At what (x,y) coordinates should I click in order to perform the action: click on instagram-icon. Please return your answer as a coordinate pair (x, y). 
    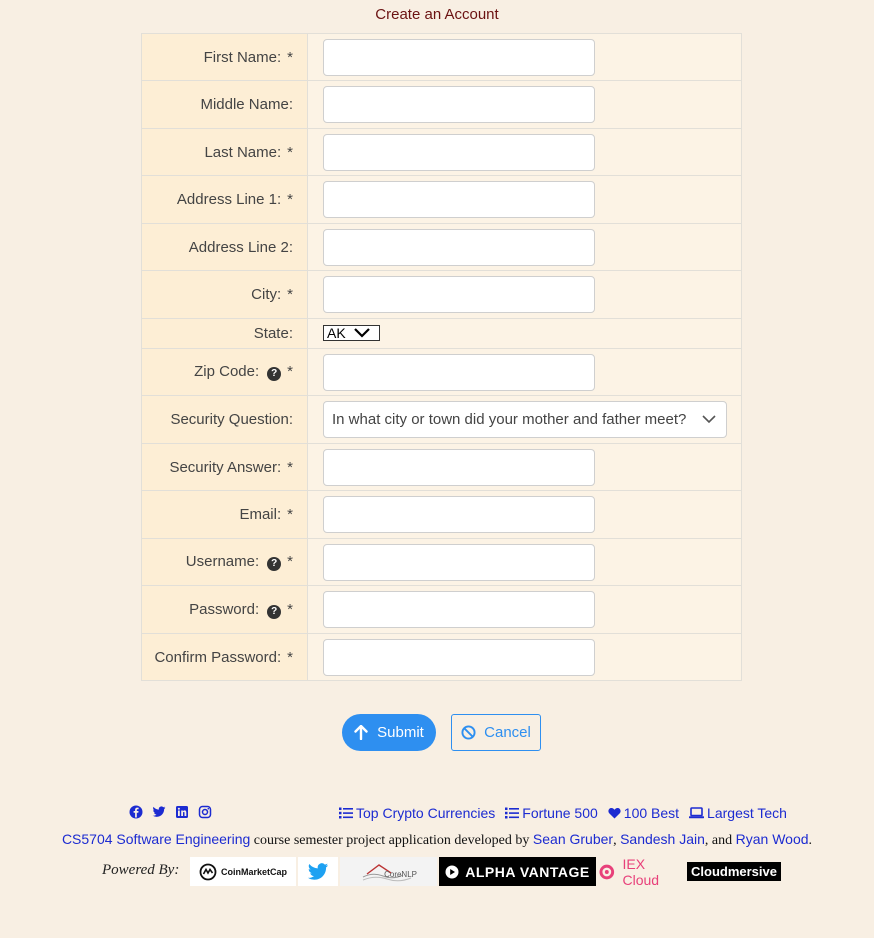
    Looking at the image, I should click on (205, 812).